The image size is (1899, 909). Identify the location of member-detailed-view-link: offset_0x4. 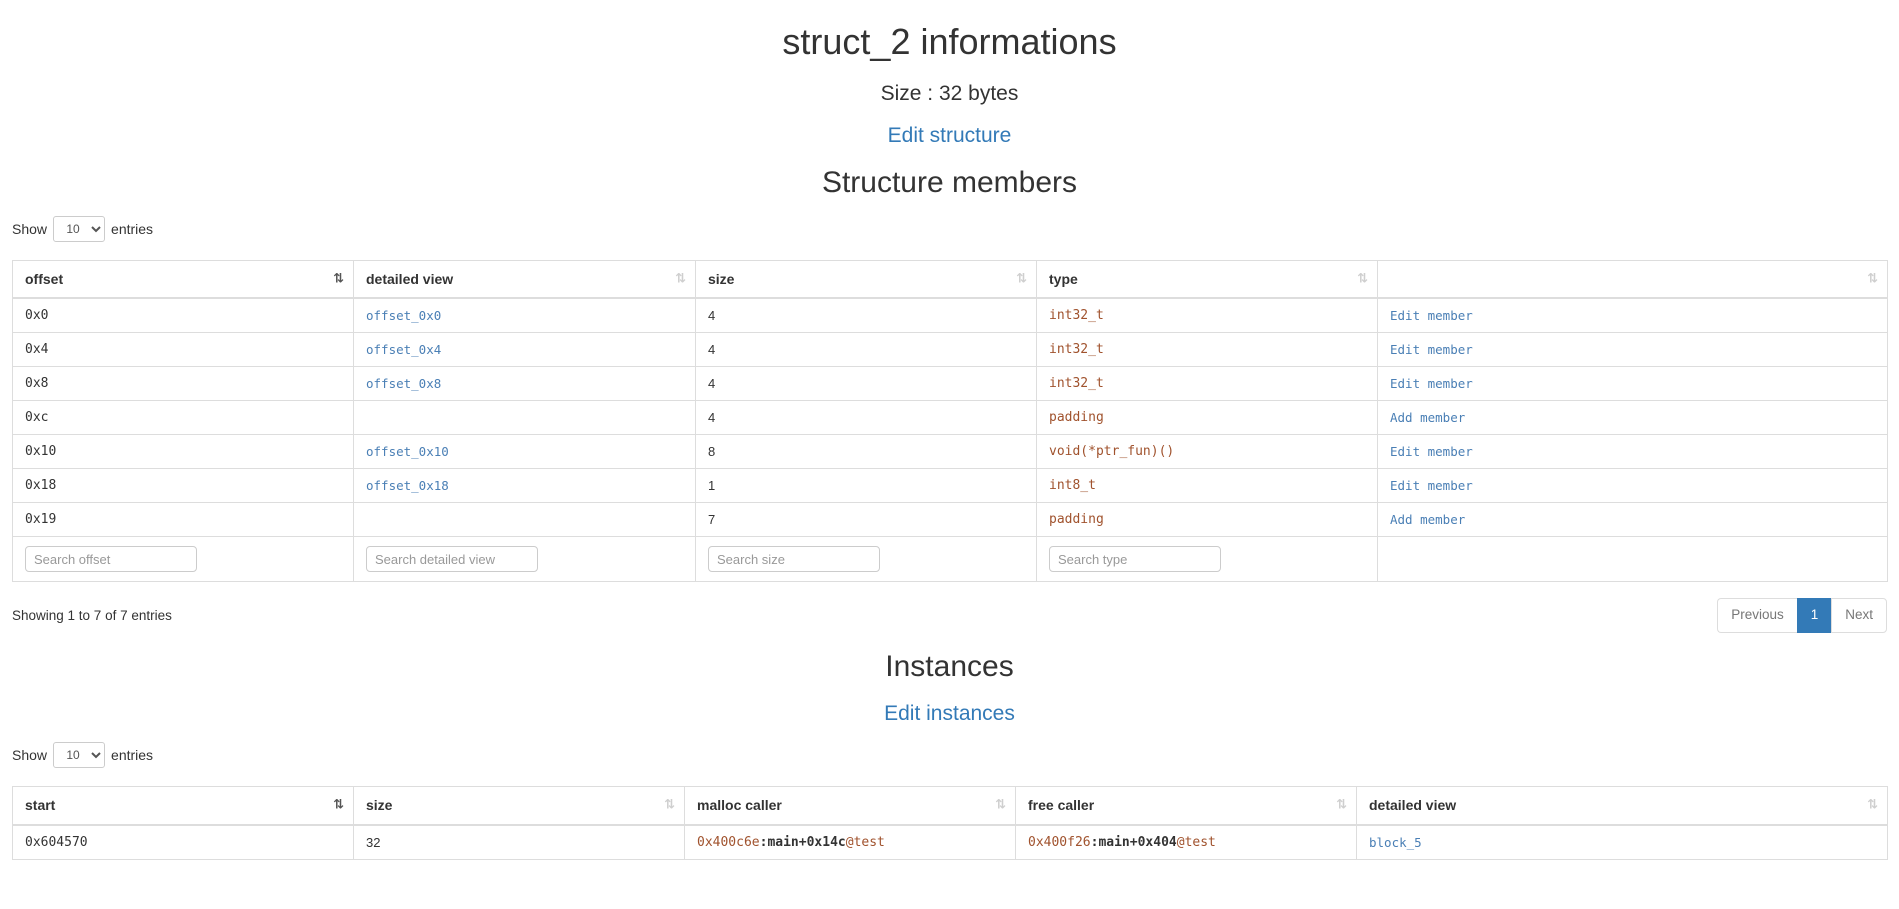
(403, 349).